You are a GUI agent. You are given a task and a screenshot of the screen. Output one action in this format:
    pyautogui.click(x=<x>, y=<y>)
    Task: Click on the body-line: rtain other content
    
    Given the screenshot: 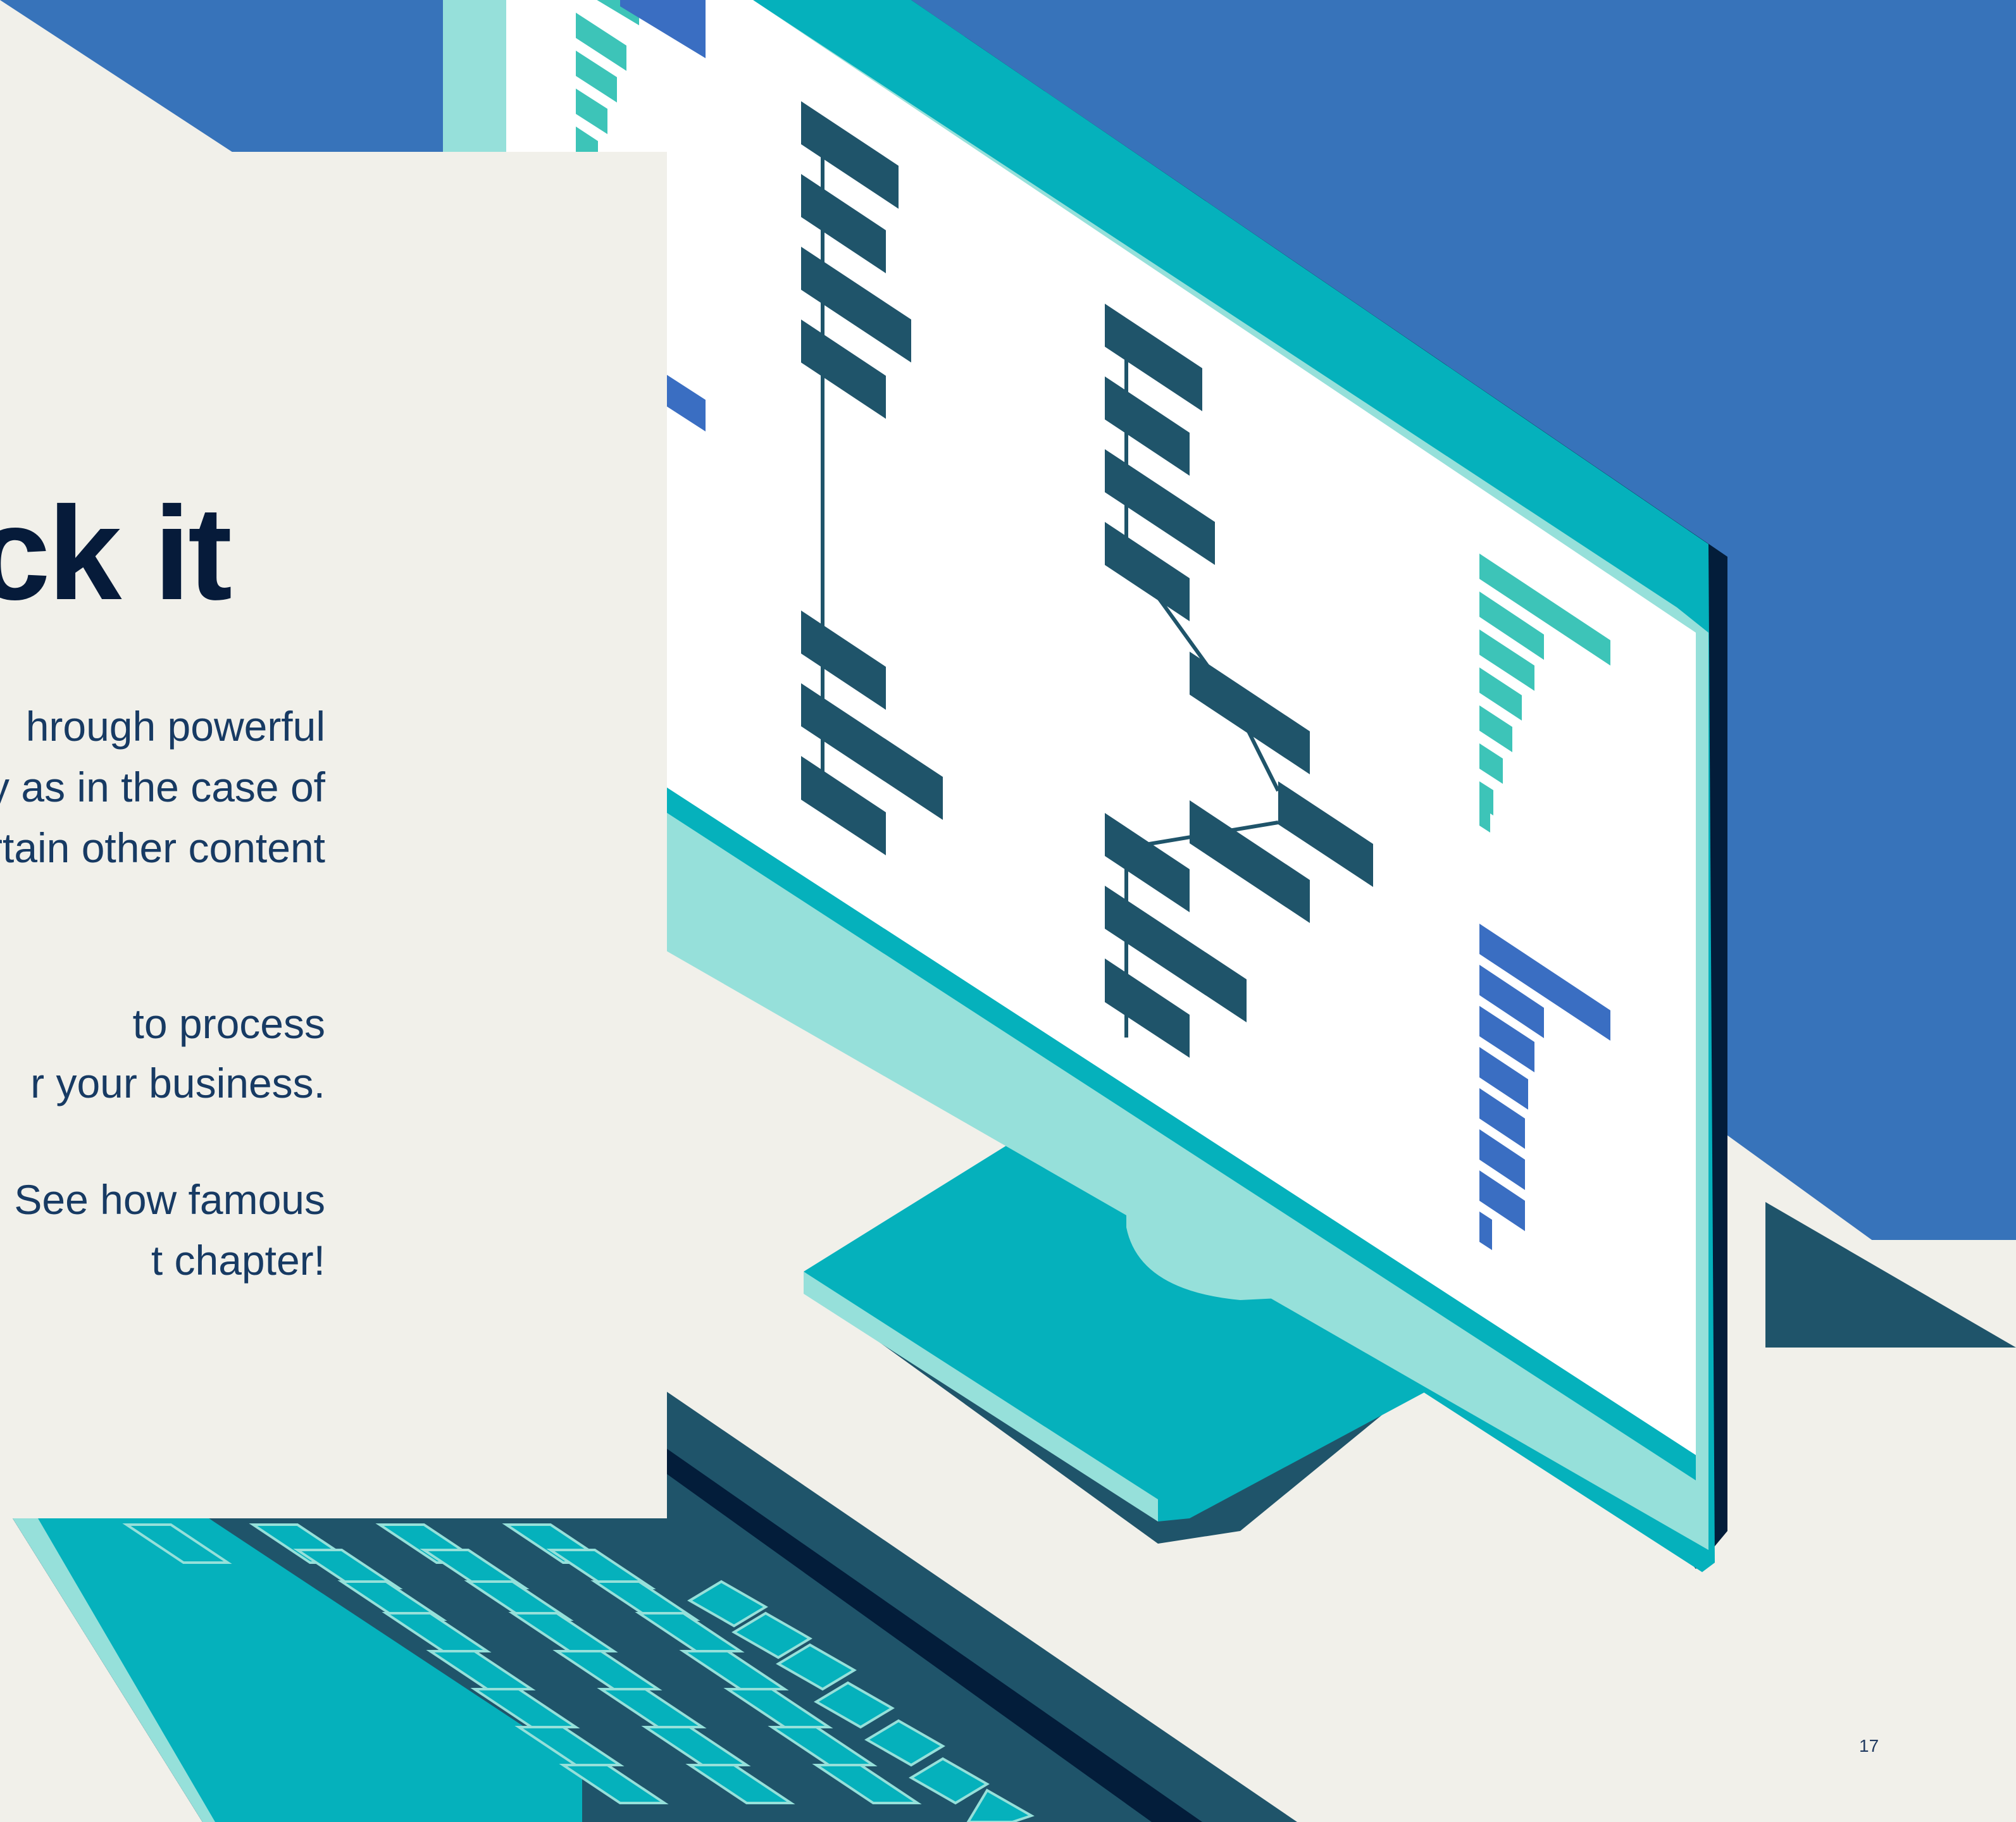 What is the action you would take?
    pyautogui.click(x=163, y=847)
    